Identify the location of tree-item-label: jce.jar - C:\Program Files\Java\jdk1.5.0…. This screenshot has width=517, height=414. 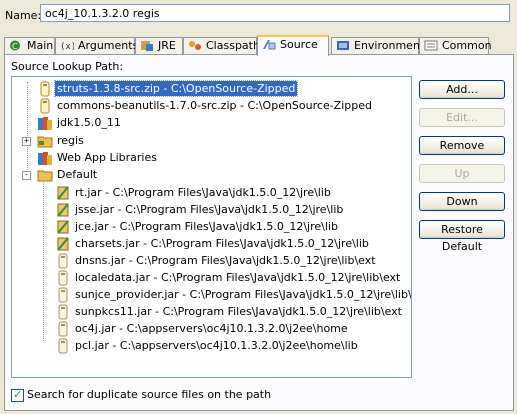
(206, 226).